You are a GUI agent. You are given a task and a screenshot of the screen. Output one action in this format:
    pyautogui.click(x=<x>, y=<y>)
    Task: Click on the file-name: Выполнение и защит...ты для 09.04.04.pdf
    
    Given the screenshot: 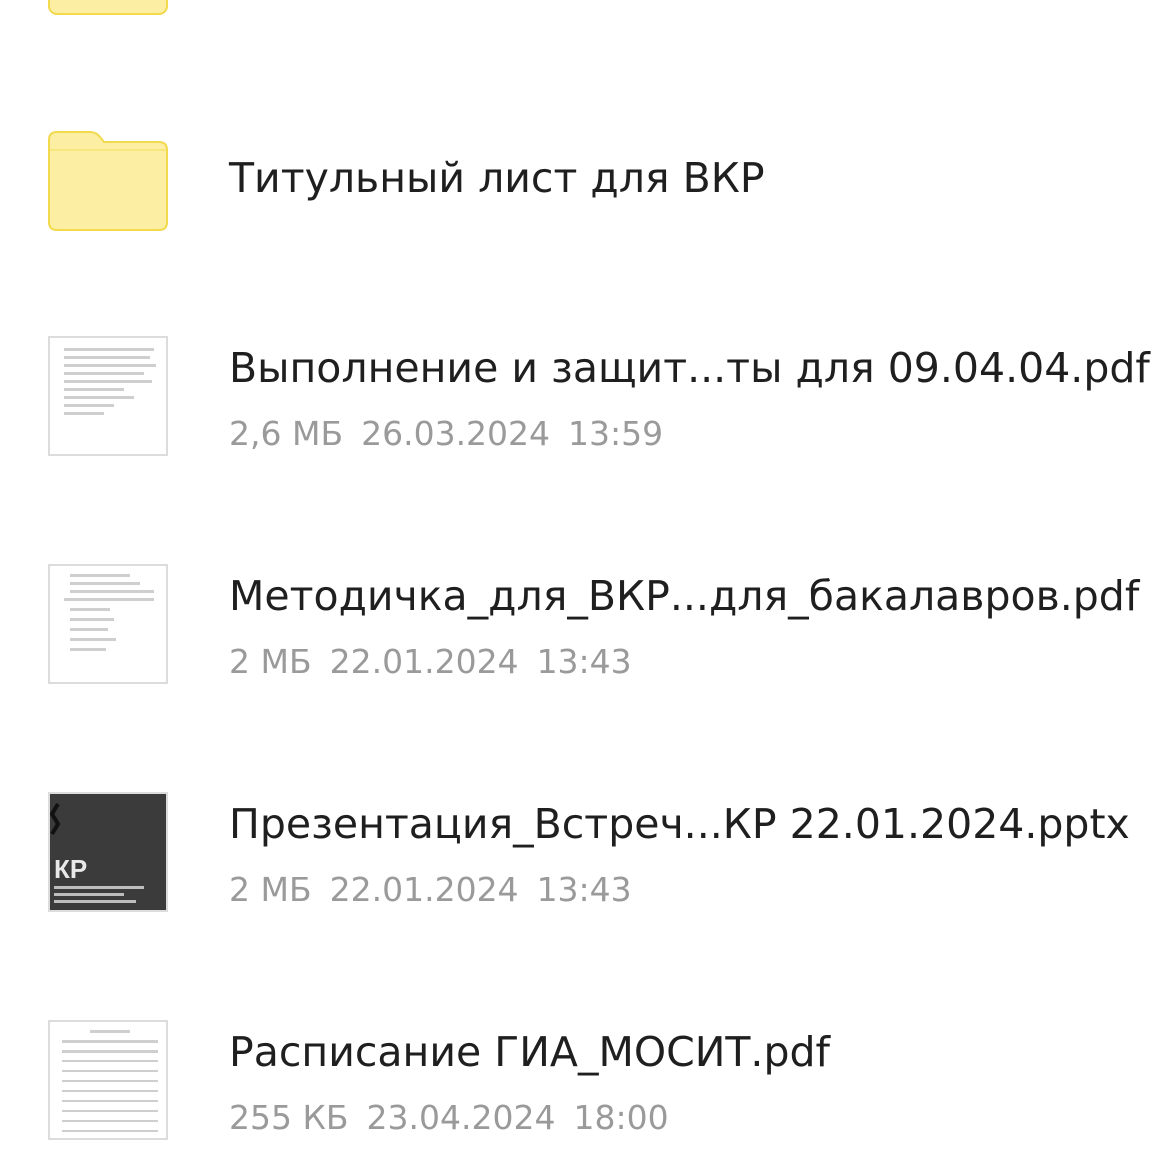 What is the action you would take?
    pyautogui.click(x=689, y=368)
    